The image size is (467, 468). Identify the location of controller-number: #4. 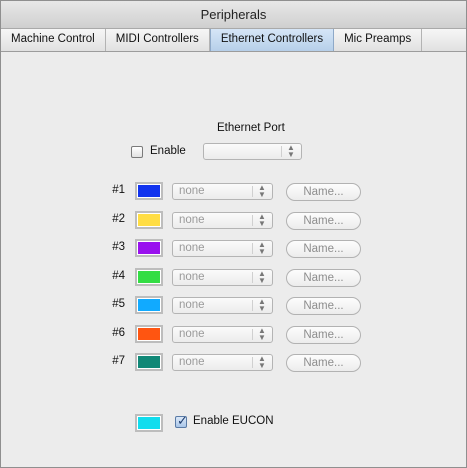
(118, 276).